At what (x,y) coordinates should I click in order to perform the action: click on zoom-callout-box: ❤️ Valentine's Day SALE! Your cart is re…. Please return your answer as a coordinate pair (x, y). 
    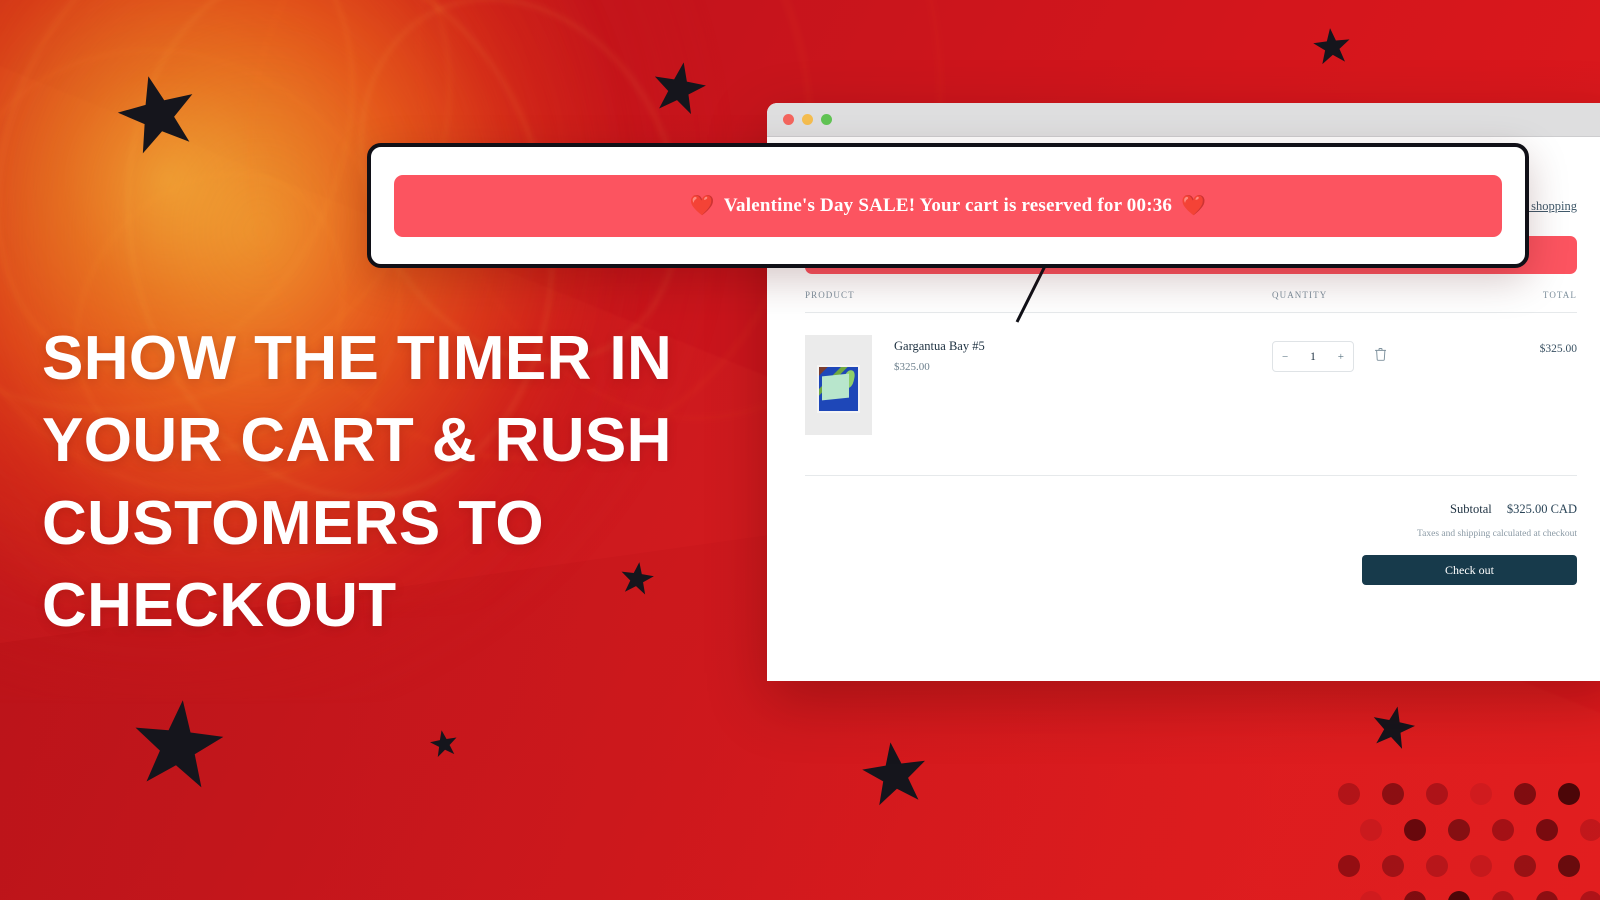
    Looking at the image, I should click on (948, 205).